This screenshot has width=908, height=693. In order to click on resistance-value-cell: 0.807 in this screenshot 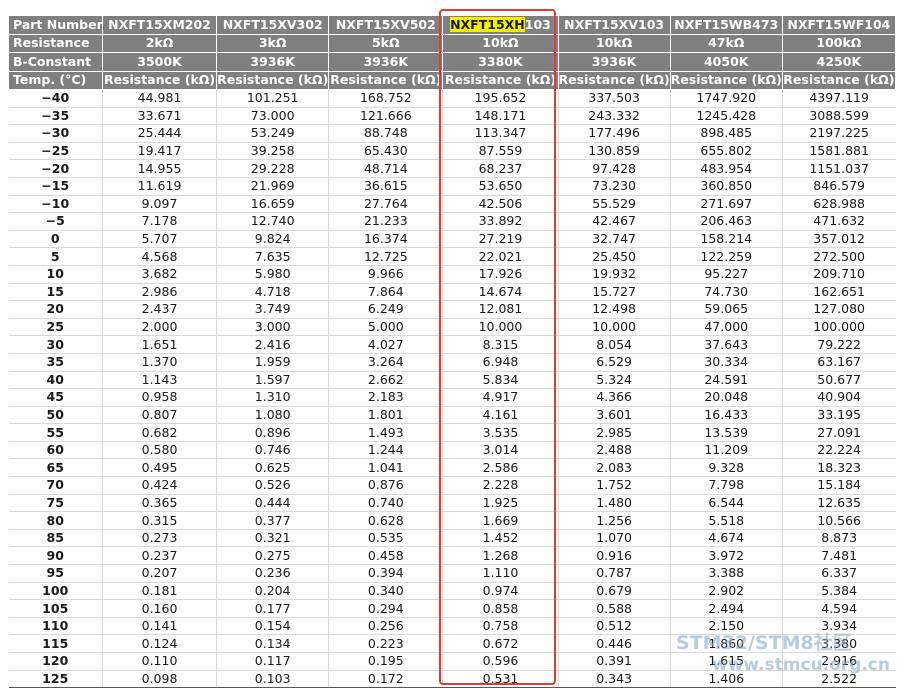, I will do `click(159, 414)`.